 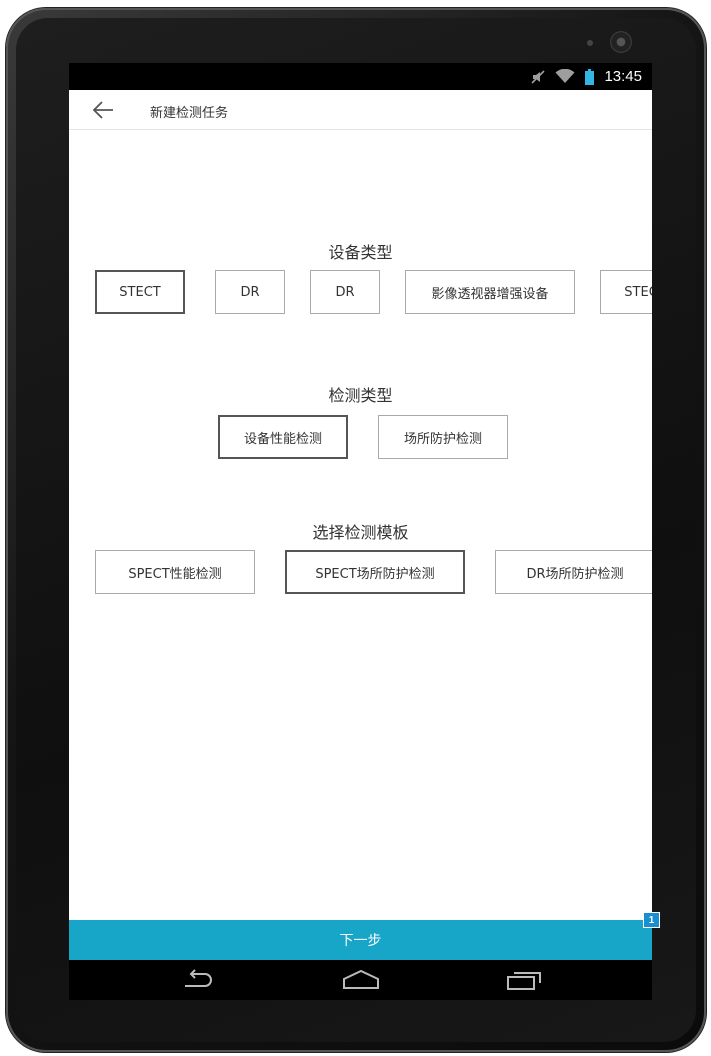 I want to click on nav-back-button, so click(x=199, y=980).